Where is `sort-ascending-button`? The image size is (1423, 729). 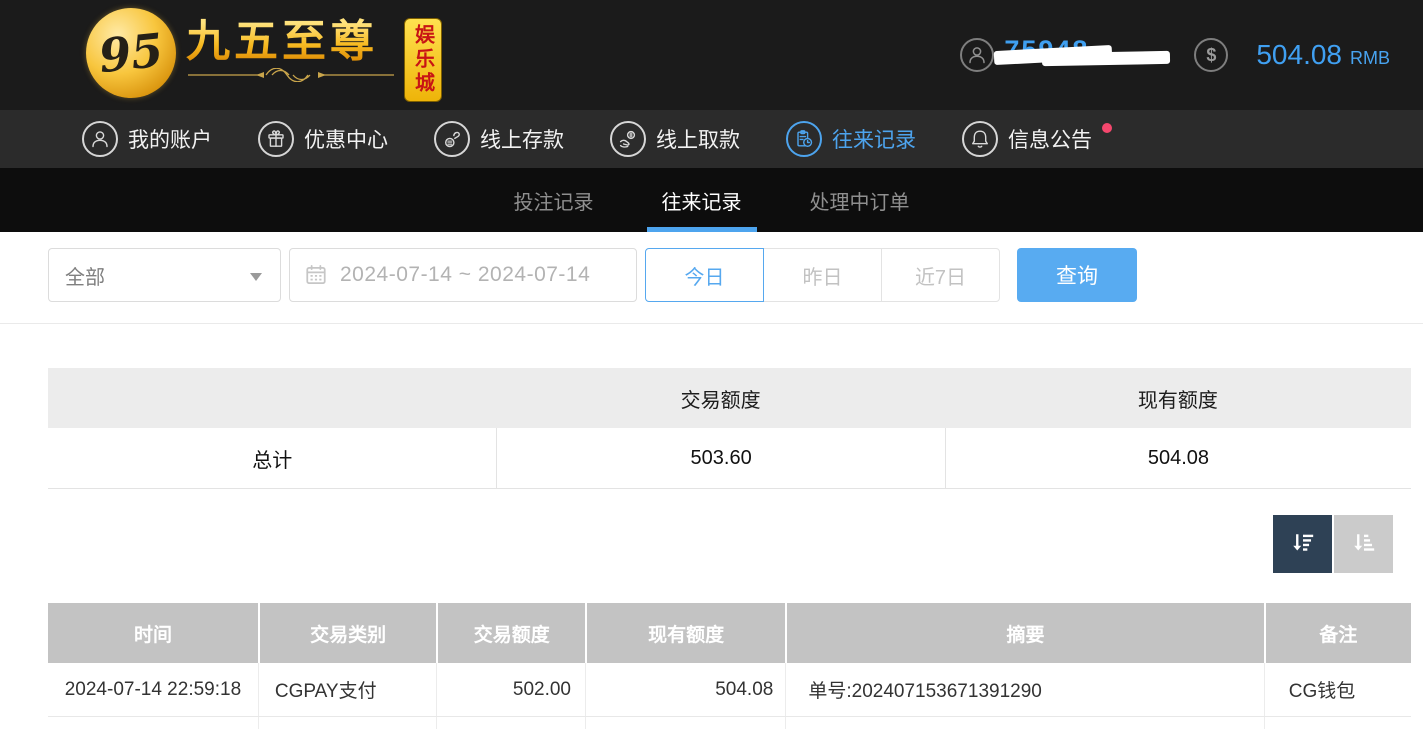 sort-ascending-button is located at coordinates (1363, 544).